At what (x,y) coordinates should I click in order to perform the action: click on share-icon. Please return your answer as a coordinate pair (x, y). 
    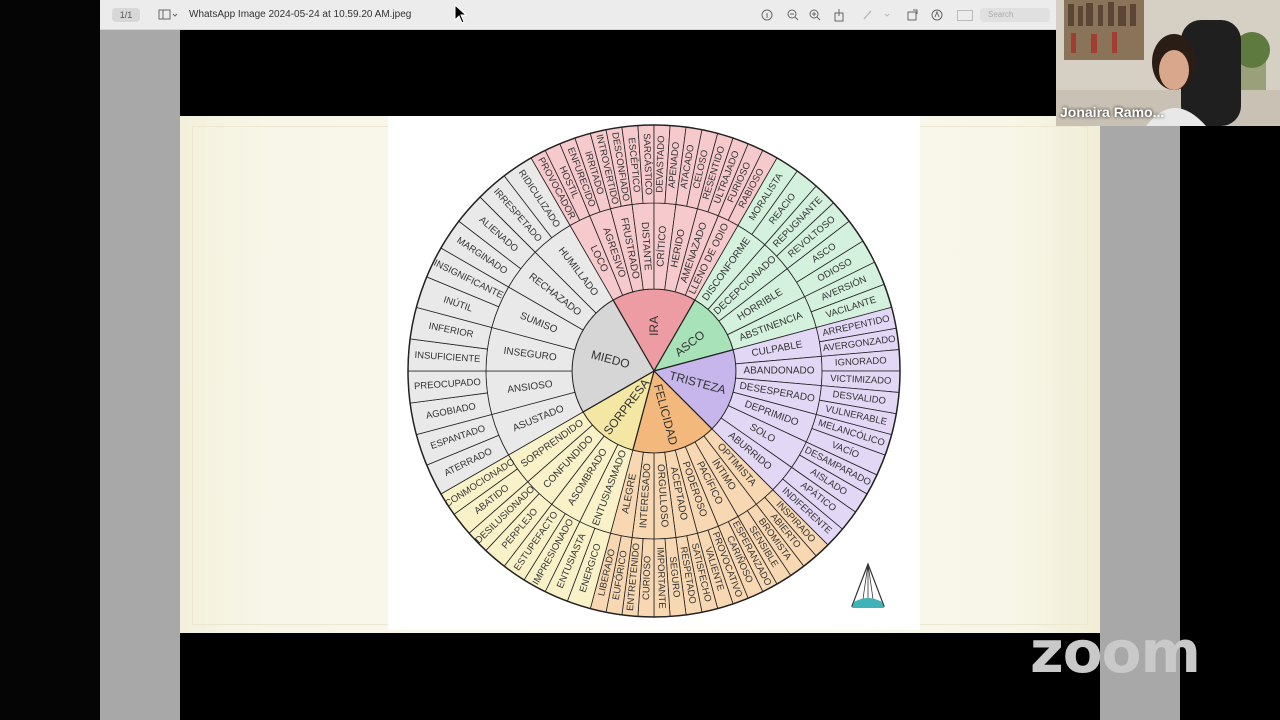
    Looking at the image, I should click on (839, 15).